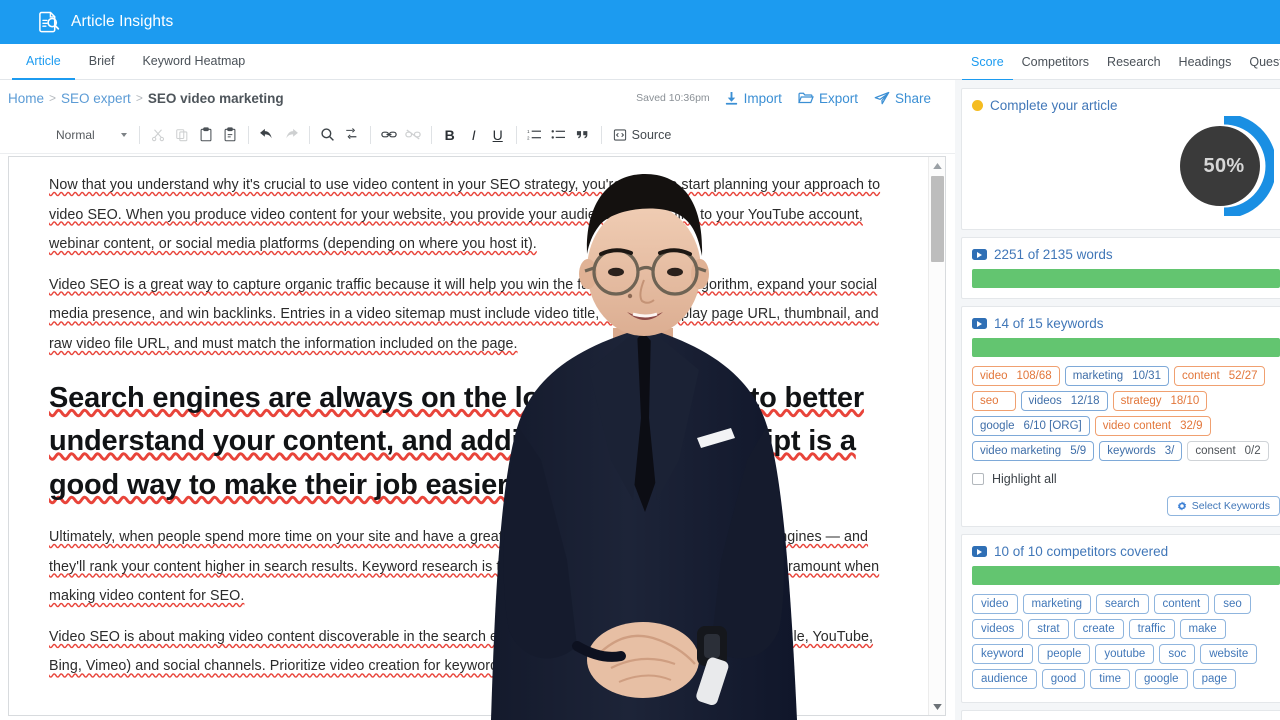  What do you see at coordinates (1214, 679) in the screenshot?
I see `competitor-tag: page` at bounding box center [1214, 679].